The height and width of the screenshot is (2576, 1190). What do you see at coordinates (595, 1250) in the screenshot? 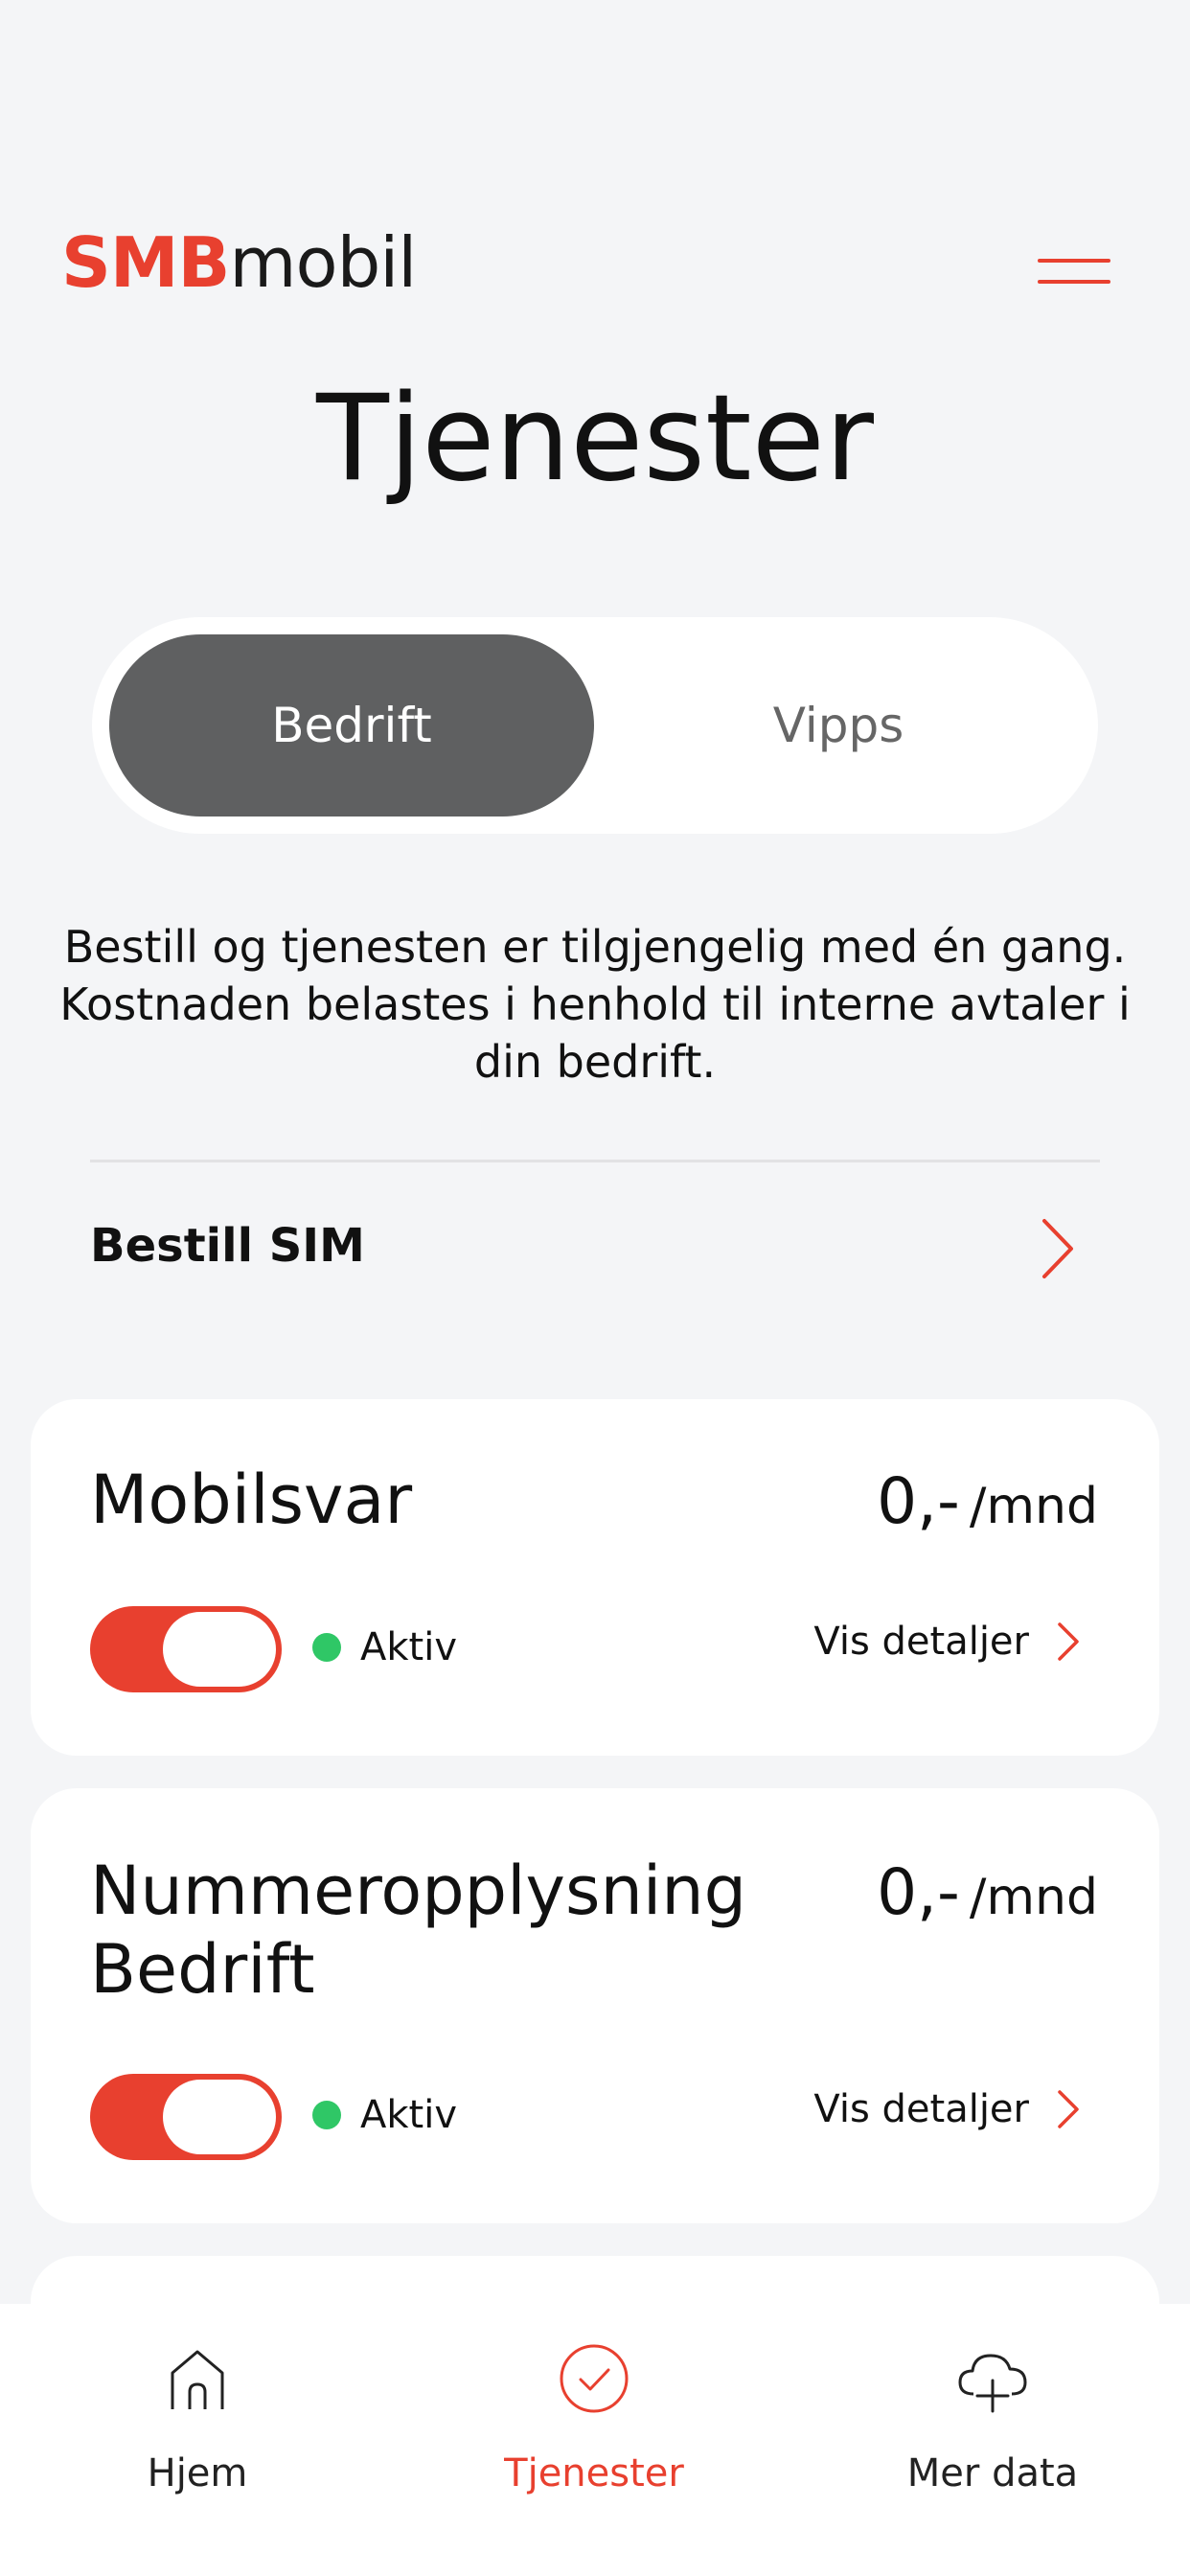
I see `order-sim-row: Bestill SIM` at bounding box center [595, 1250].